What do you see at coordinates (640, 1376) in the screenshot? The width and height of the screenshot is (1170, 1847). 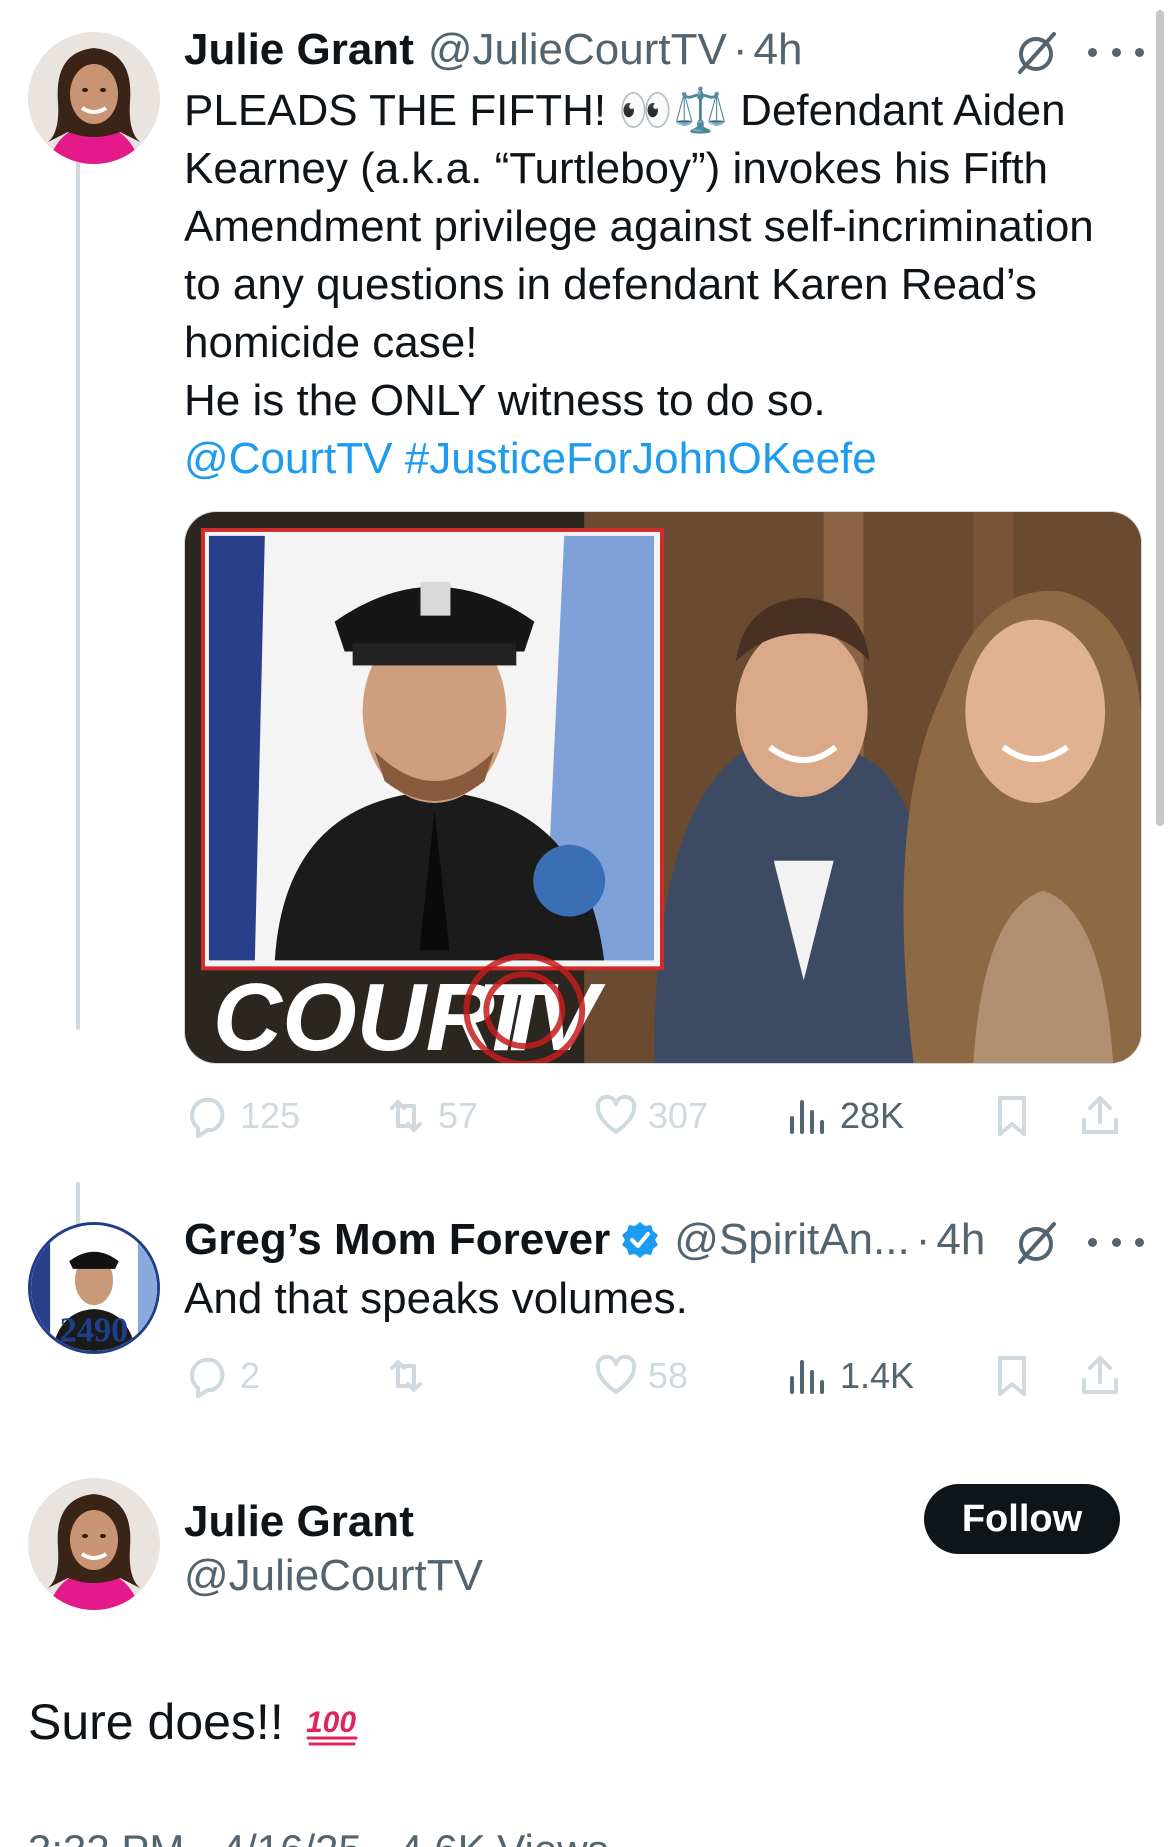 I see `like-button: 58` at bounding box center [640, 1376].